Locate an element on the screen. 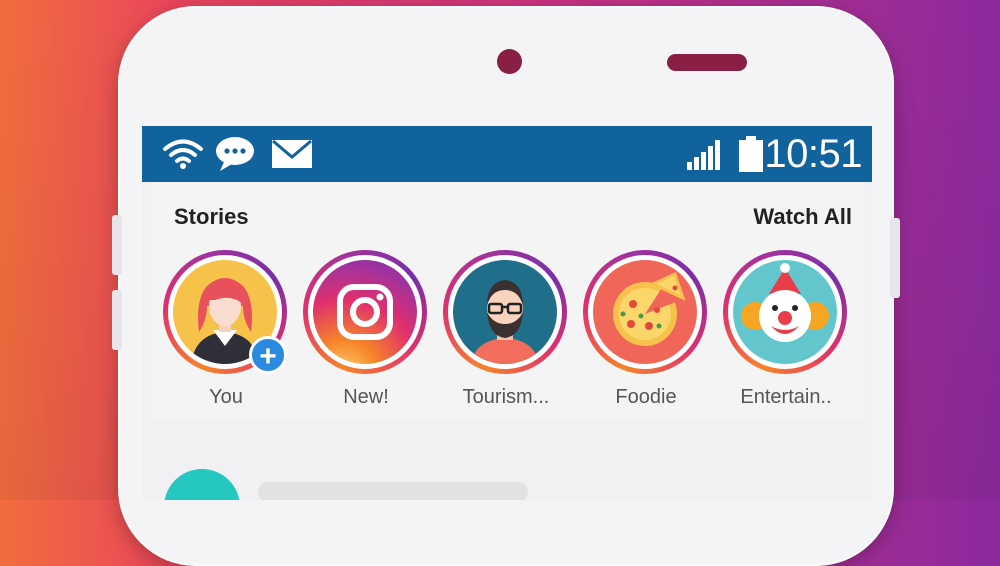  front-camera is located at coordinates (509, 61).